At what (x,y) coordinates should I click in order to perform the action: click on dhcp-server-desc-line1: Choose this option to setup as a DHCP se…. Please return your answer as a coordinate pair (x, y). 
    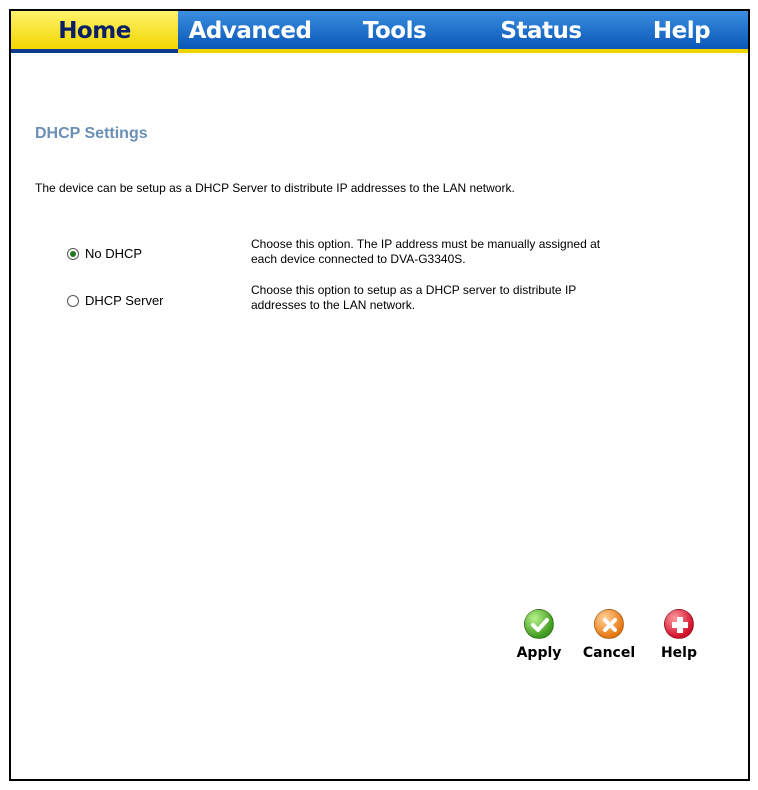
    Looking at the image, I should click on (414, 290).